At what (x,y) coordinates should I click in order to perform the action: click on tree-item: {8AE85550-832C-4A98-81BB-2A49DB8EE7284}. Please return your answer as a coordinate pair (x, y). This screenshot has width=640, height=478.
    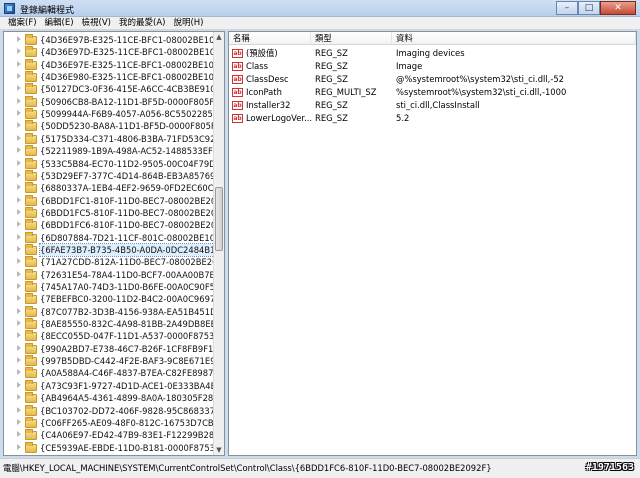
    Looking at the image, I should click on (114, 324).